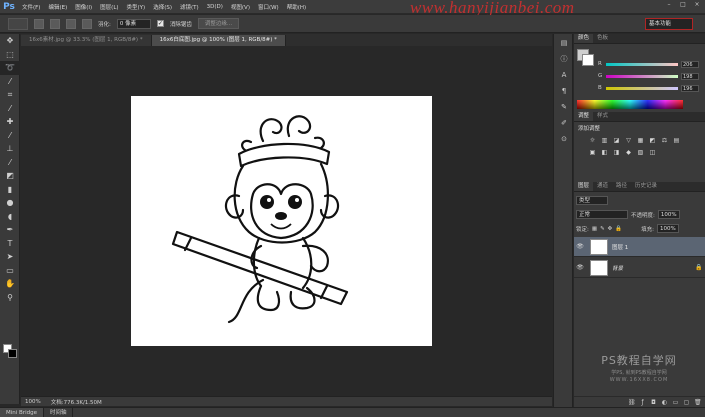 This screenshot has height=417, width=705. Describe the element at coordinates (592, 200) in the screenshot. I see `layer-kind-select: 类型` at that location.